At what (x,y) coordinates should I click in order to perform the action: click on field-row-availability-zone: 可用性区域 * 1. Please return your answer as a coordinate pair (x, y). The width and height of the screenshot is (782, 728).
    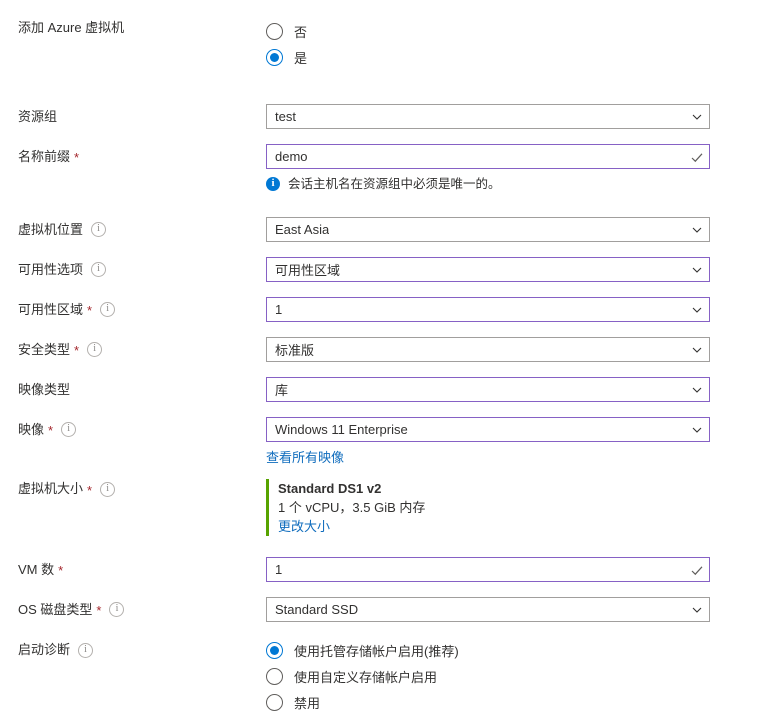
    Looking at the image, I should click on (391, 309).